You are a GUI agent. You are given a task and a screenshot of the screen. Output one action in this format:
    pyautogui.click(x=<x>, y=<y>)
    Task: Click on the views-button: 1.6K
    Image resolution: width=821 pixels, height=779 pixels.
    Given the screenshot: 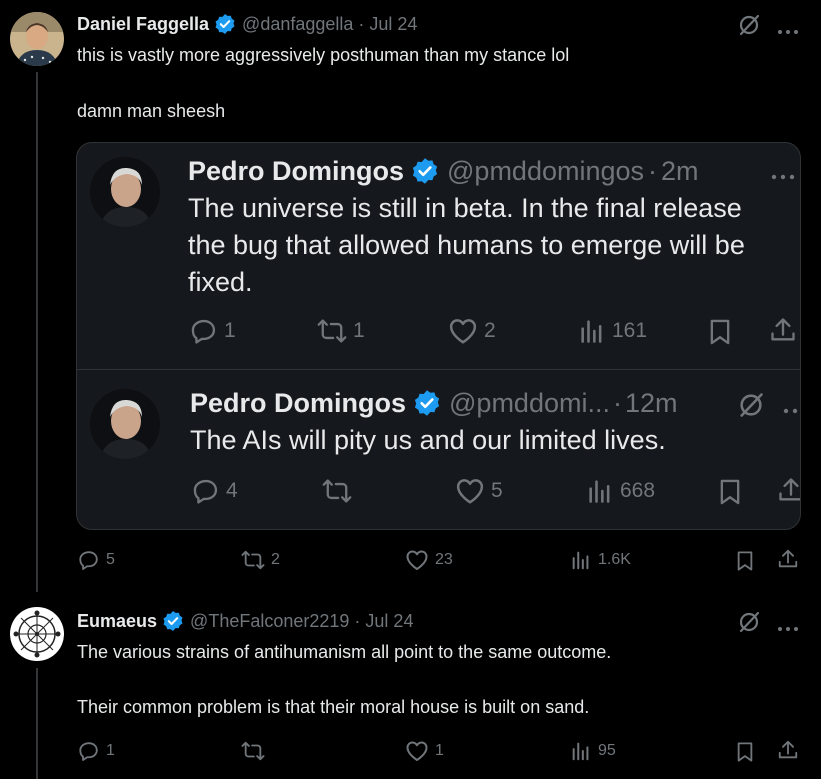 What is the action you would take?
    pyautogui.click(x=600, y=560)
    